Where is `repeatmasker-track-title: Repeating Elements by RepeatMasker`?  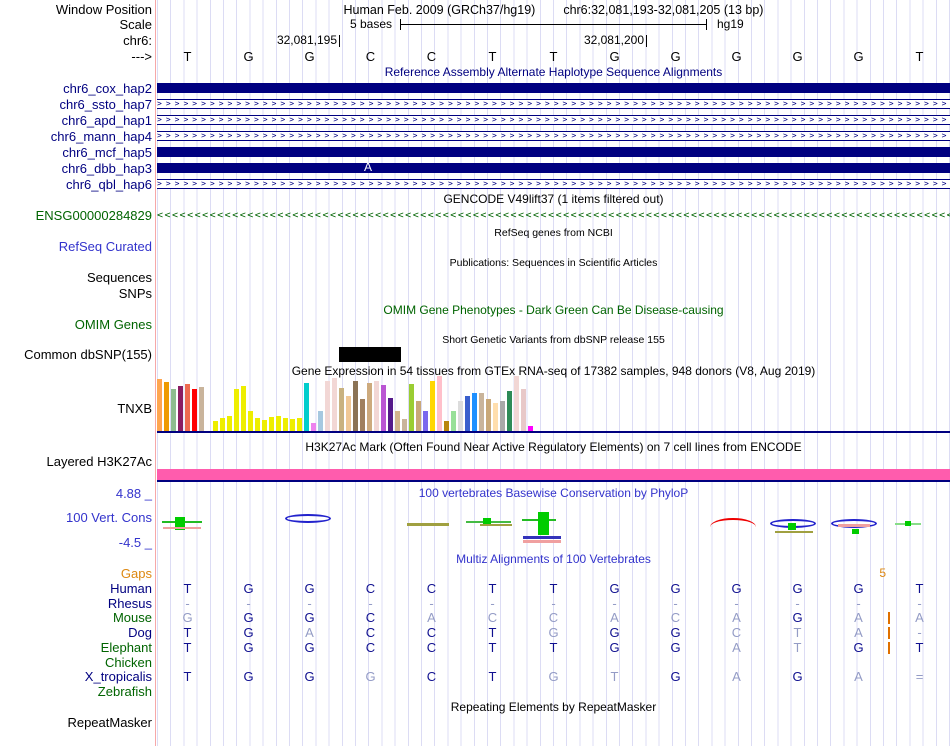
repeatmasker-track-title: Repeating Elements by RepeatMasker is located at coordinates (553, 707).